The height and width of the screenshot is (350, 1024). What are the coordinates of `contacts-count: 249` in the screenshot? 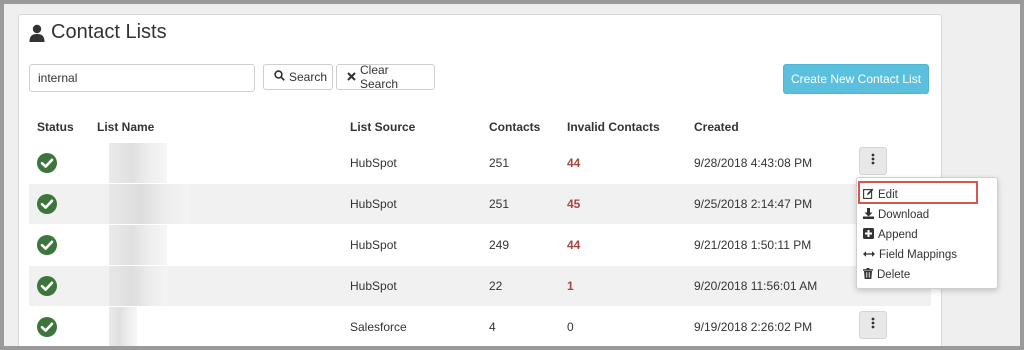 It's located at (499, 245).